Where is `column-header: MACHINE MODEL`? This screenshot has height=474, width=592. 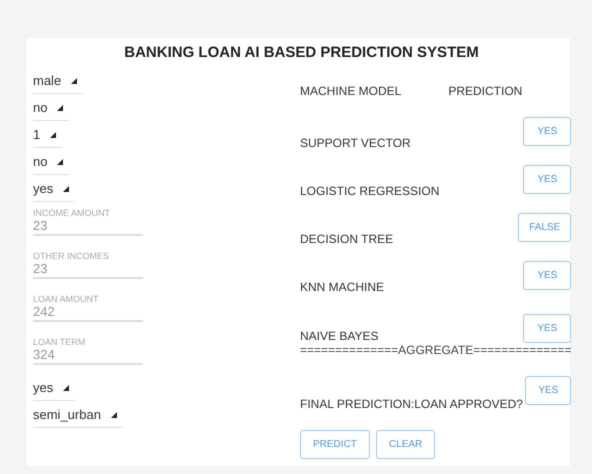 column-header: MACHINE MODEL is located at coordinates (351, 92).